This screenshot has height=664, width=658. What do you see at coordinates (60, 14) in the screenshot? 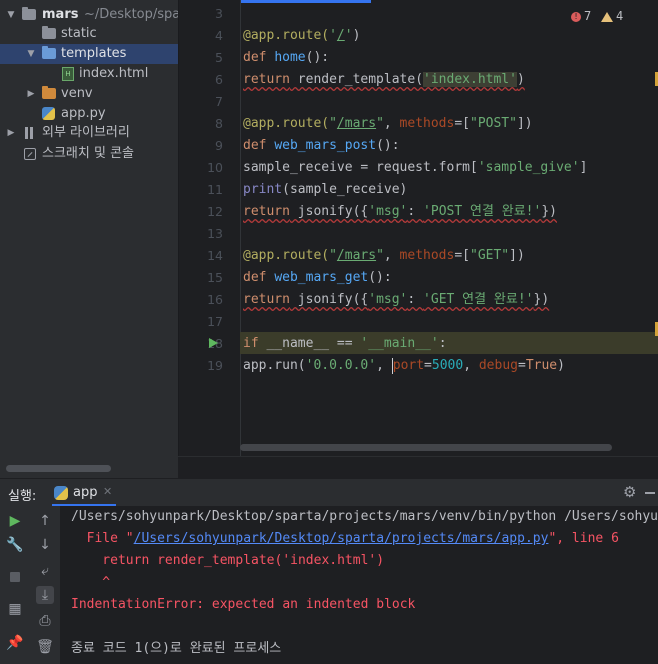
I see `root-folder-name: mars` at bounding box center [60, 14].